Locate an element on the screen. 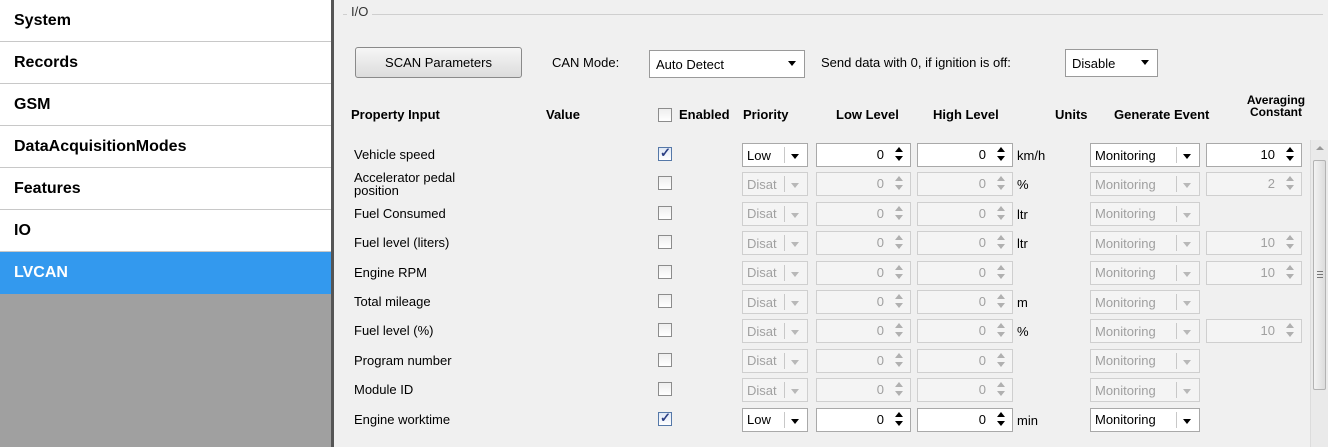  unit-label: ltr is located at coordinates (1022, 214).